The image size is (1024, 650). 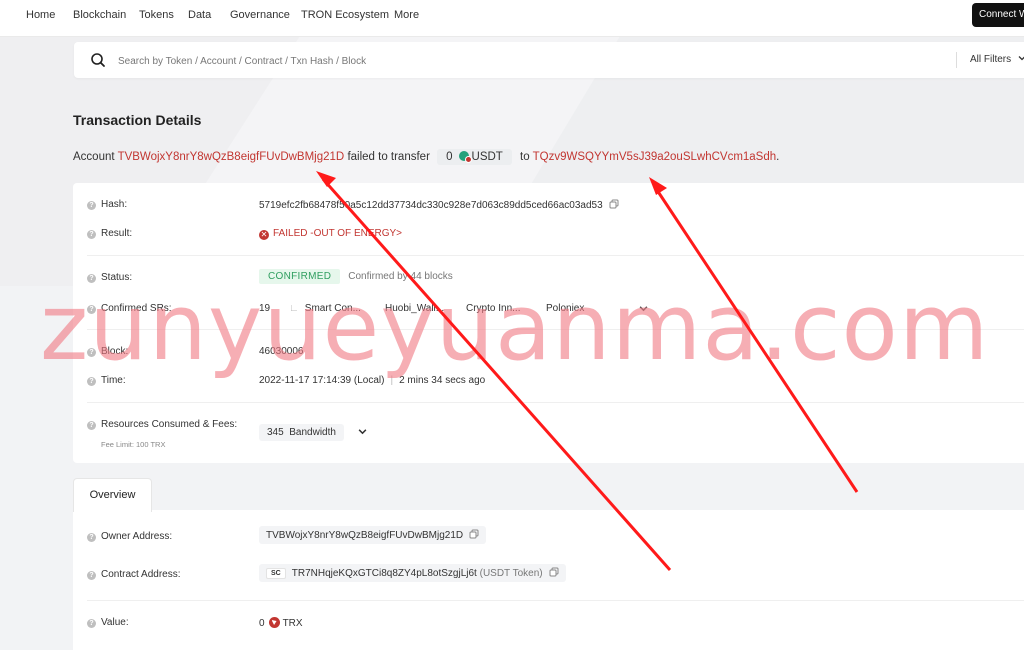 I want to click on contract-note: (USDT Token), so click(x=511, y=573).